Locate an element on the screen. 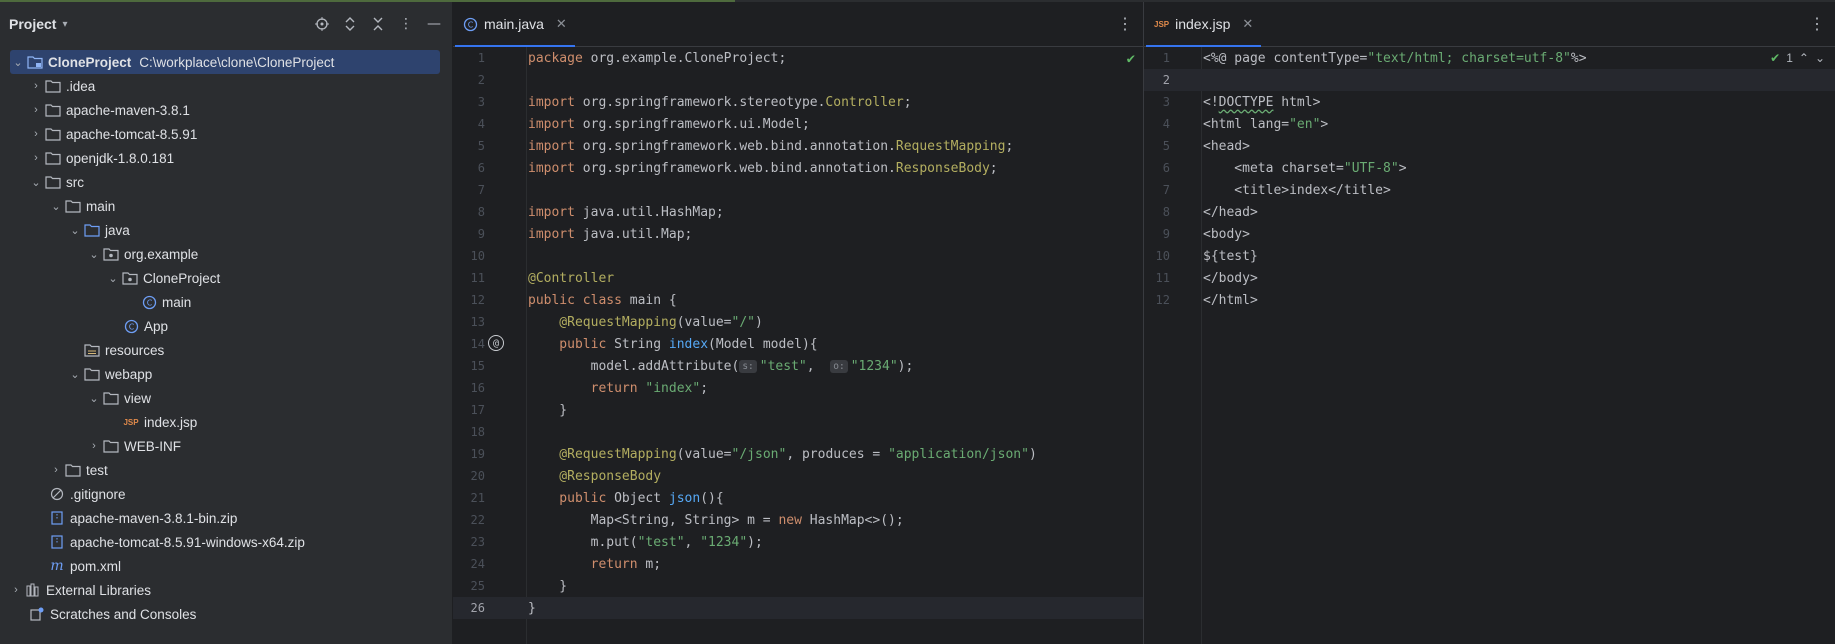 Image resolution: width=1835 pixels, height=644 pixels. code-line: 10 is located at coordinates (798, 256).